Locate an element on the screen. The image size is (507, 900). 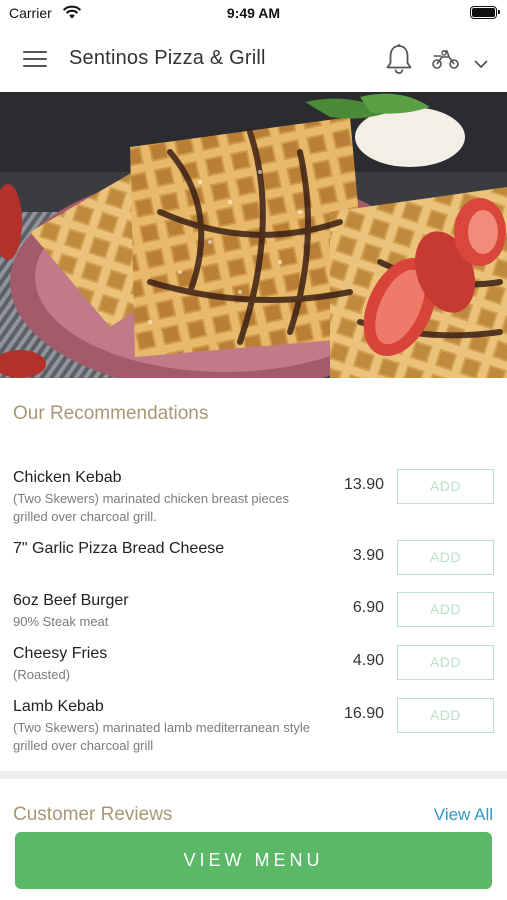
chevron-down-icon is located at coordinates (481, 65).